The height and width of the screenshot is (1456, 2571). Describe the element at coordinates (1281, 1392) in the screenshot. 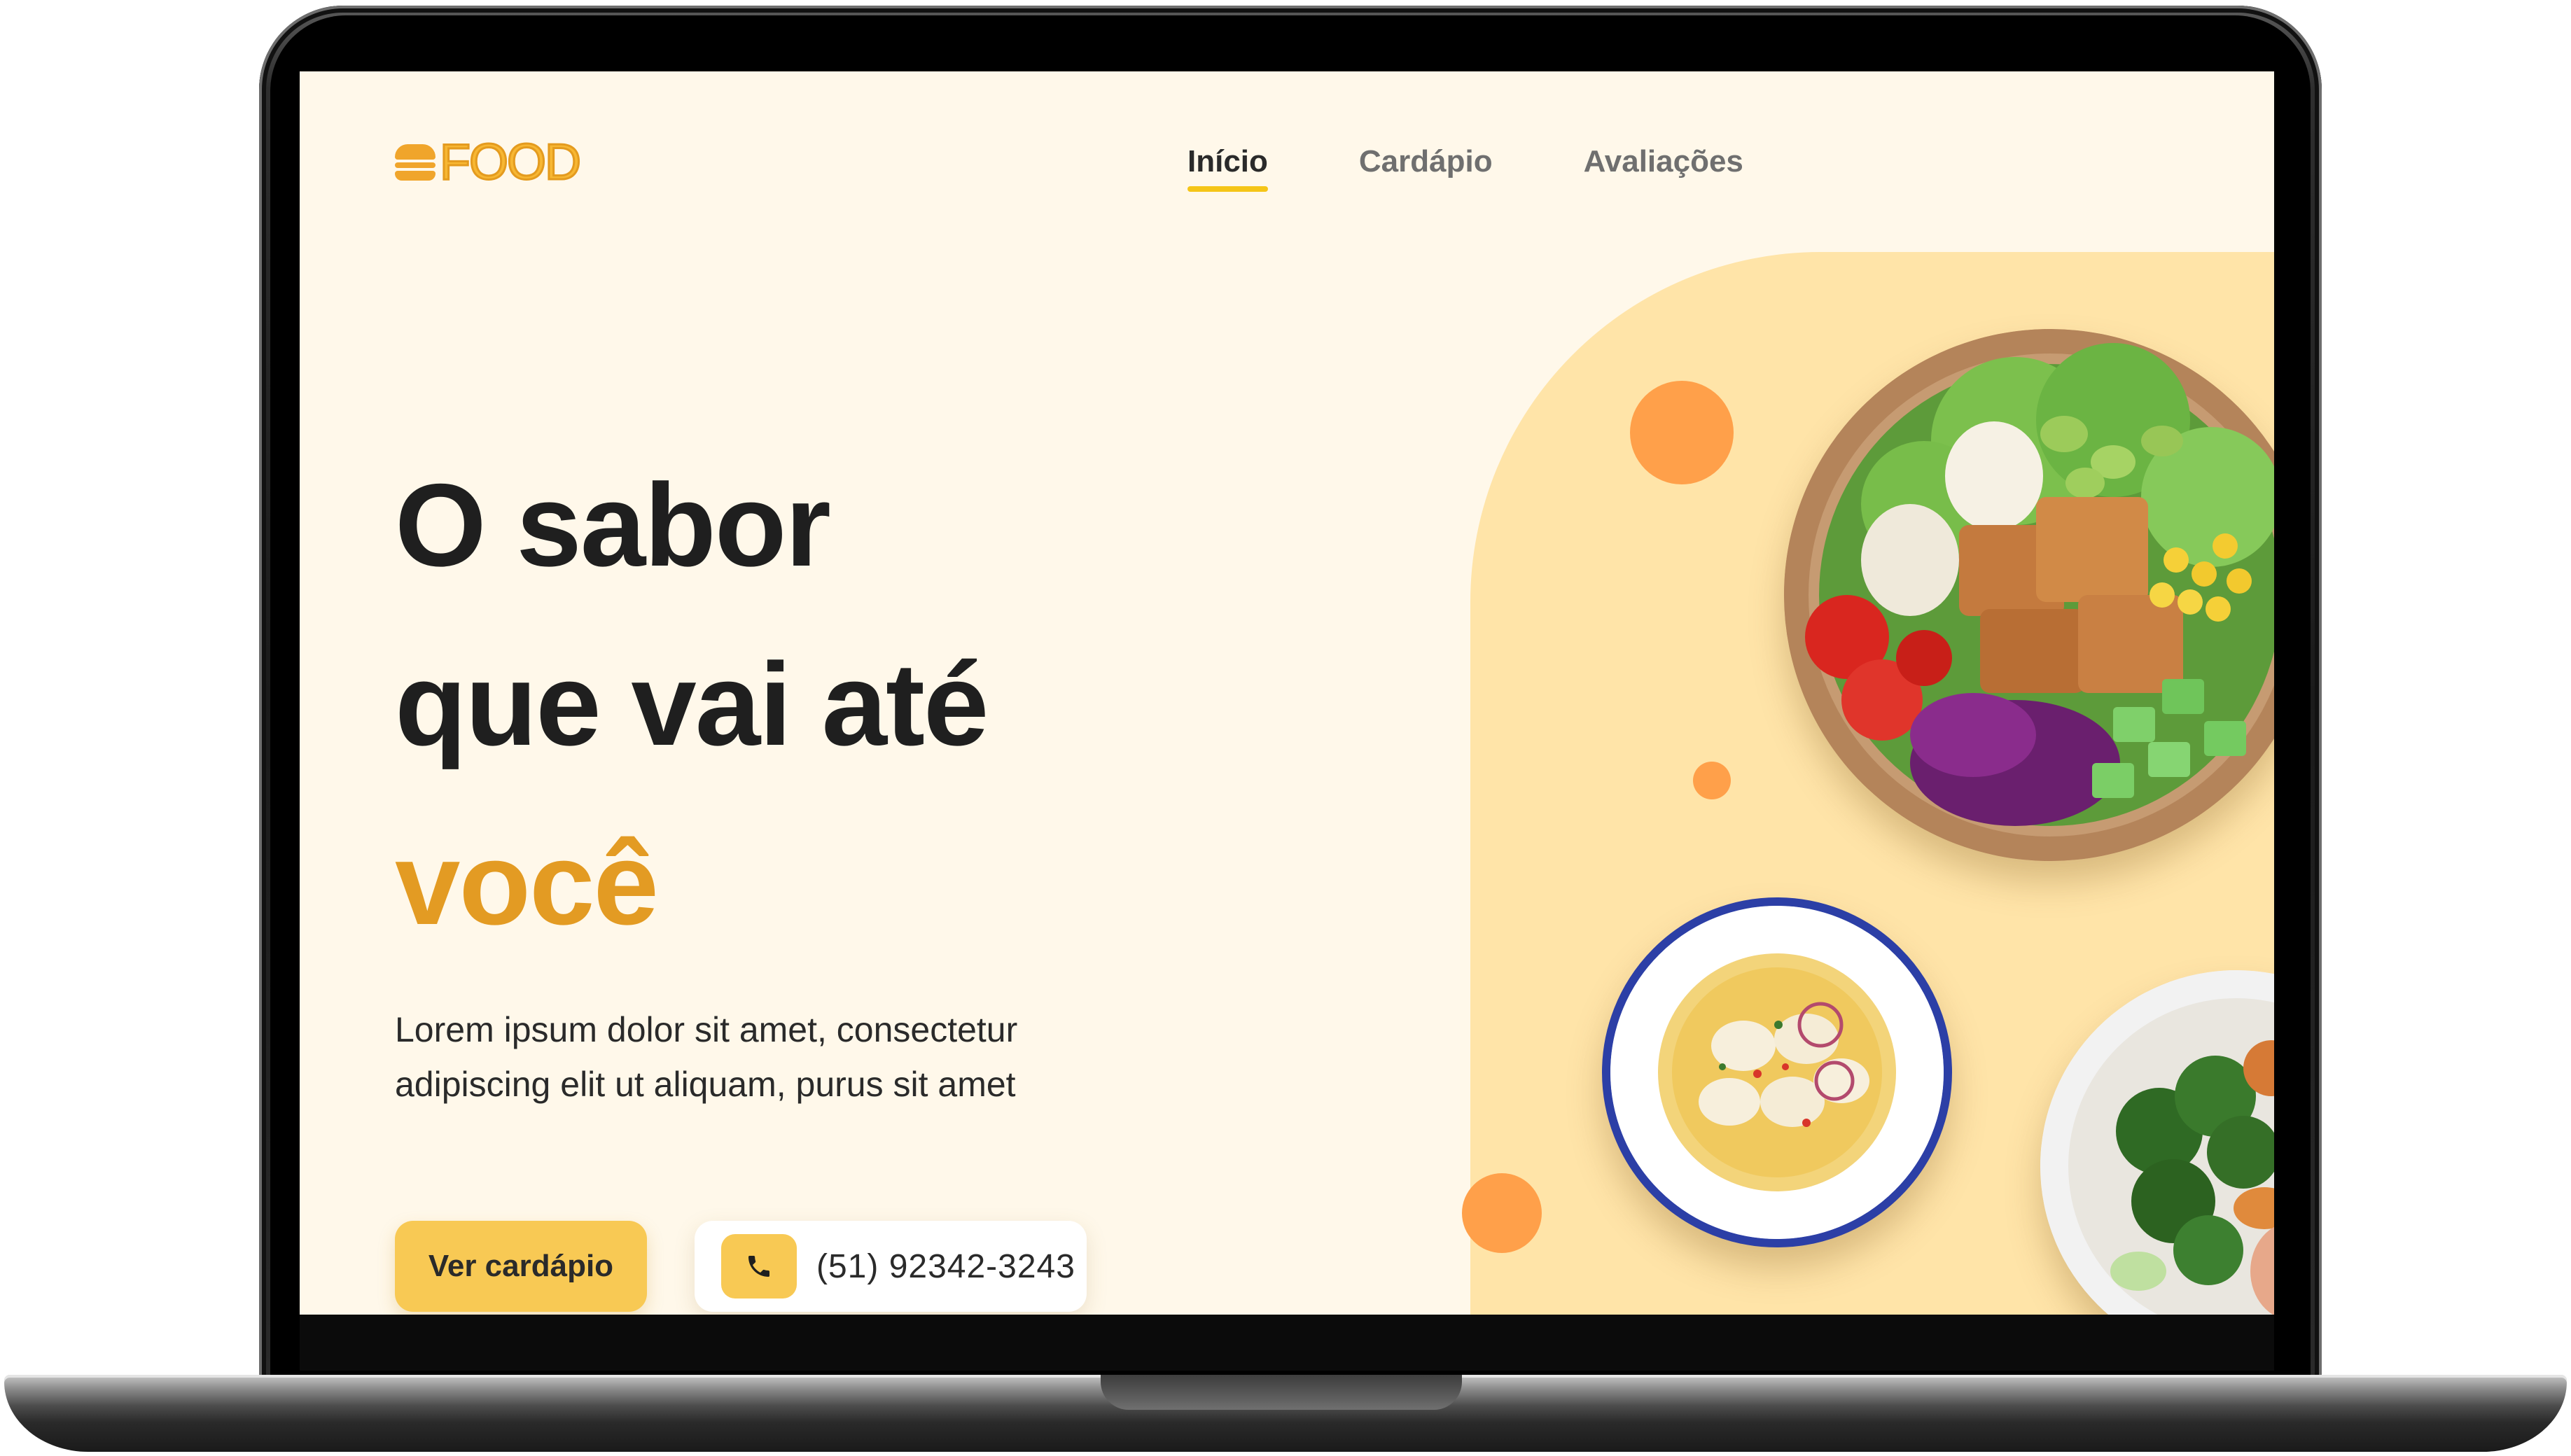

I see `laptop-notch` at that location.